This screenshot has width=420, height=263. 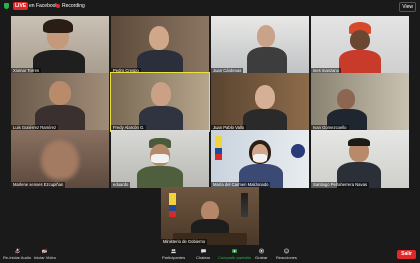 I want to click on chat-icon, so click(x=203, y=251).